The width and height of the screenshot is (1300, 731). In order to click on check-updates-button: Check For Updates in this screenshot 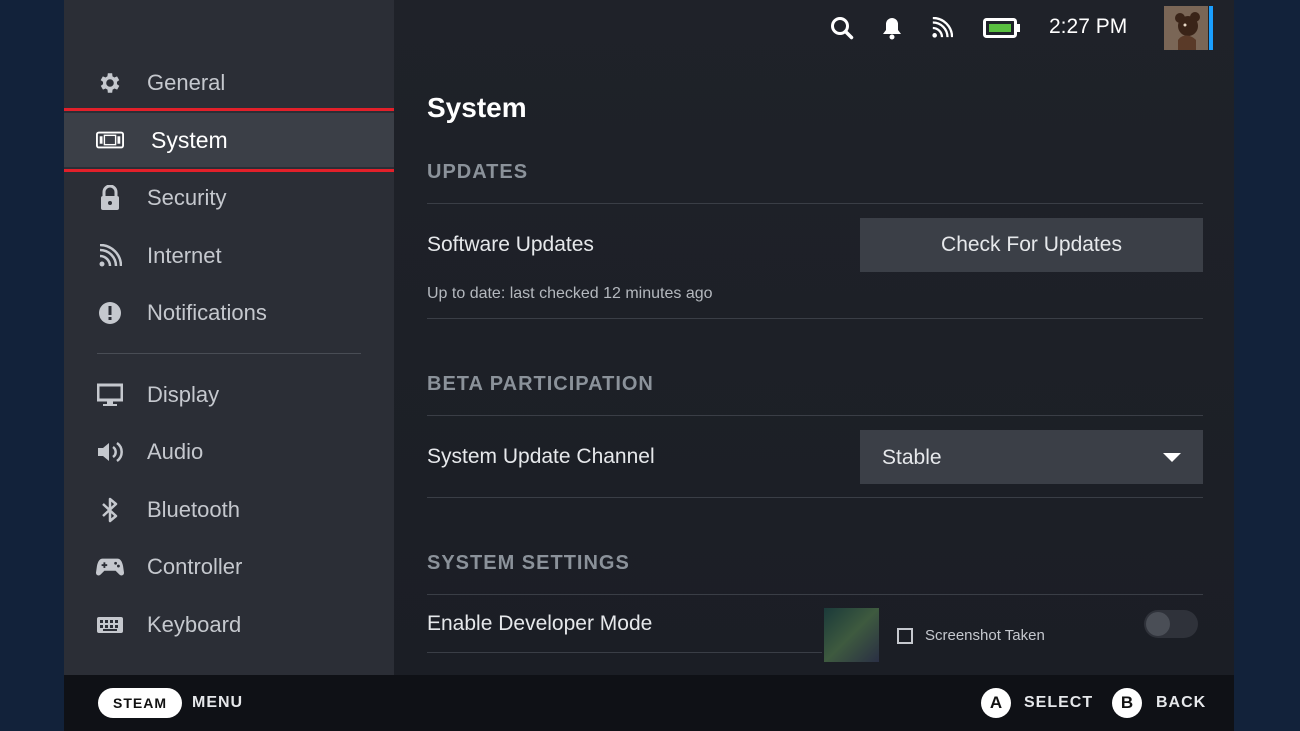, I will do `click(1031, 245)`.